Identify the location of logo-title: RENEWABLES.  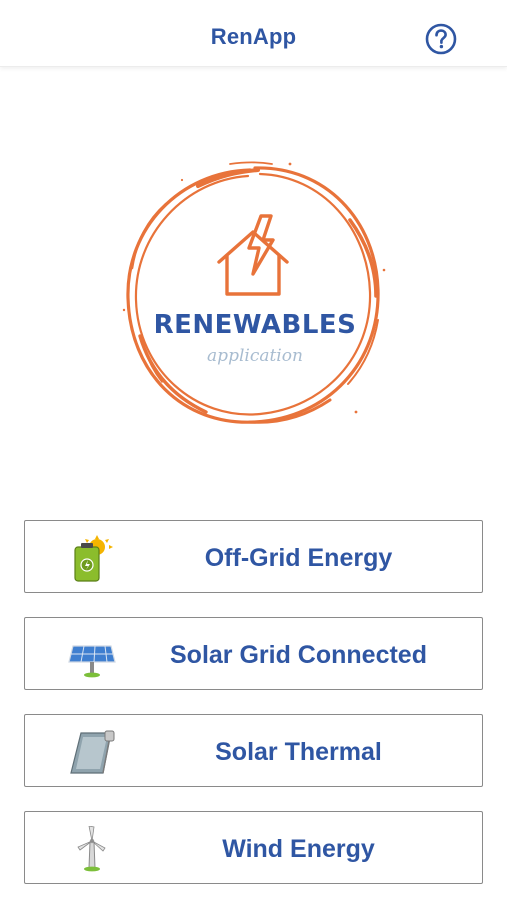
(255, 325).